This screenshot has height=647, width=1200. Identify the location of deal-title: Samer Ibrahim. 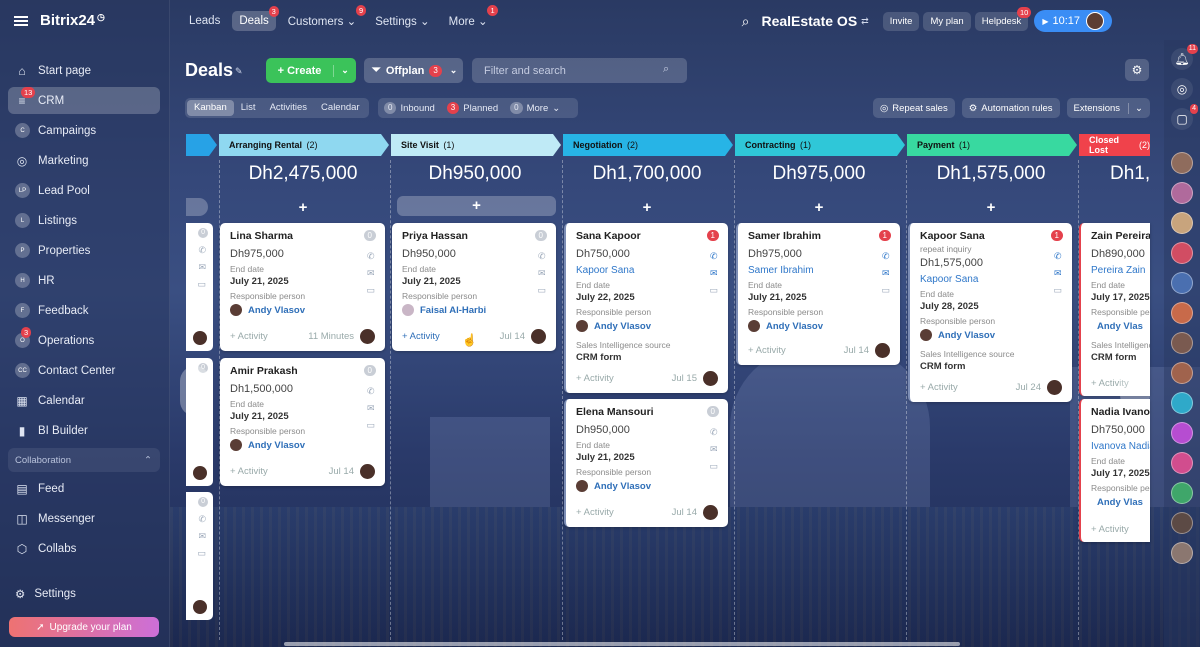
(819, 236).